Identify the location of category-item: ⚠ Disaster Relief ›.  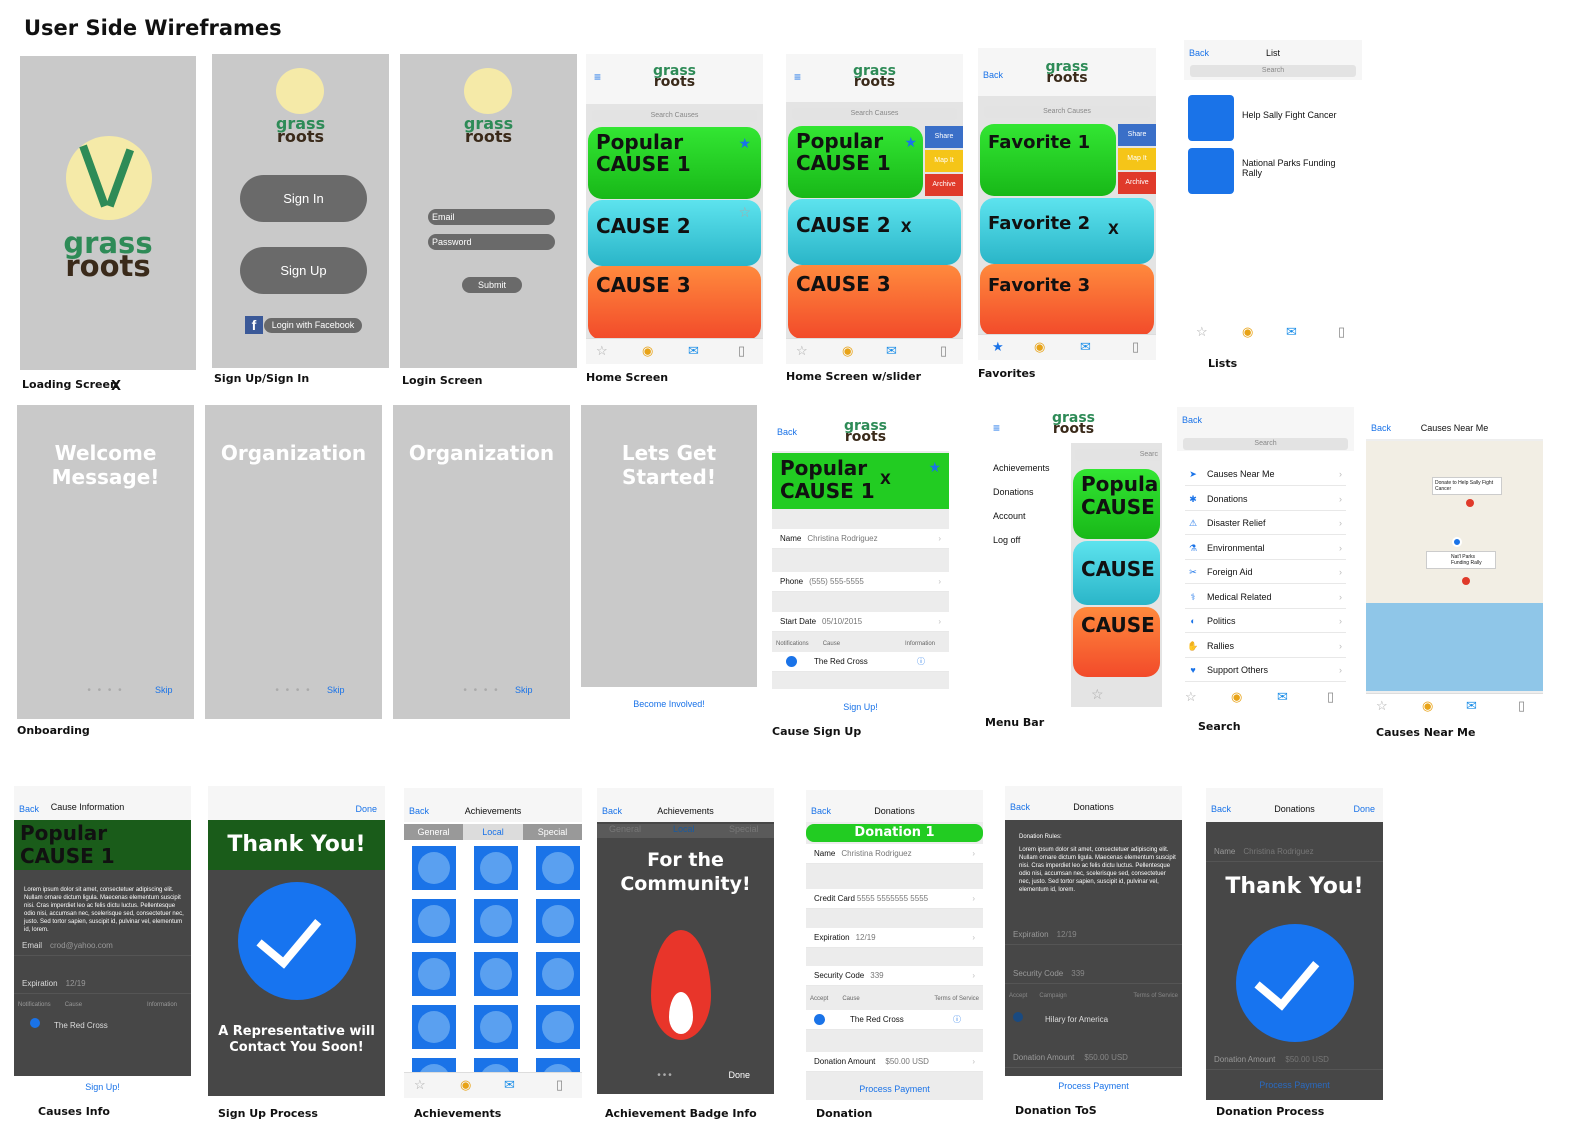
(1265, 523).